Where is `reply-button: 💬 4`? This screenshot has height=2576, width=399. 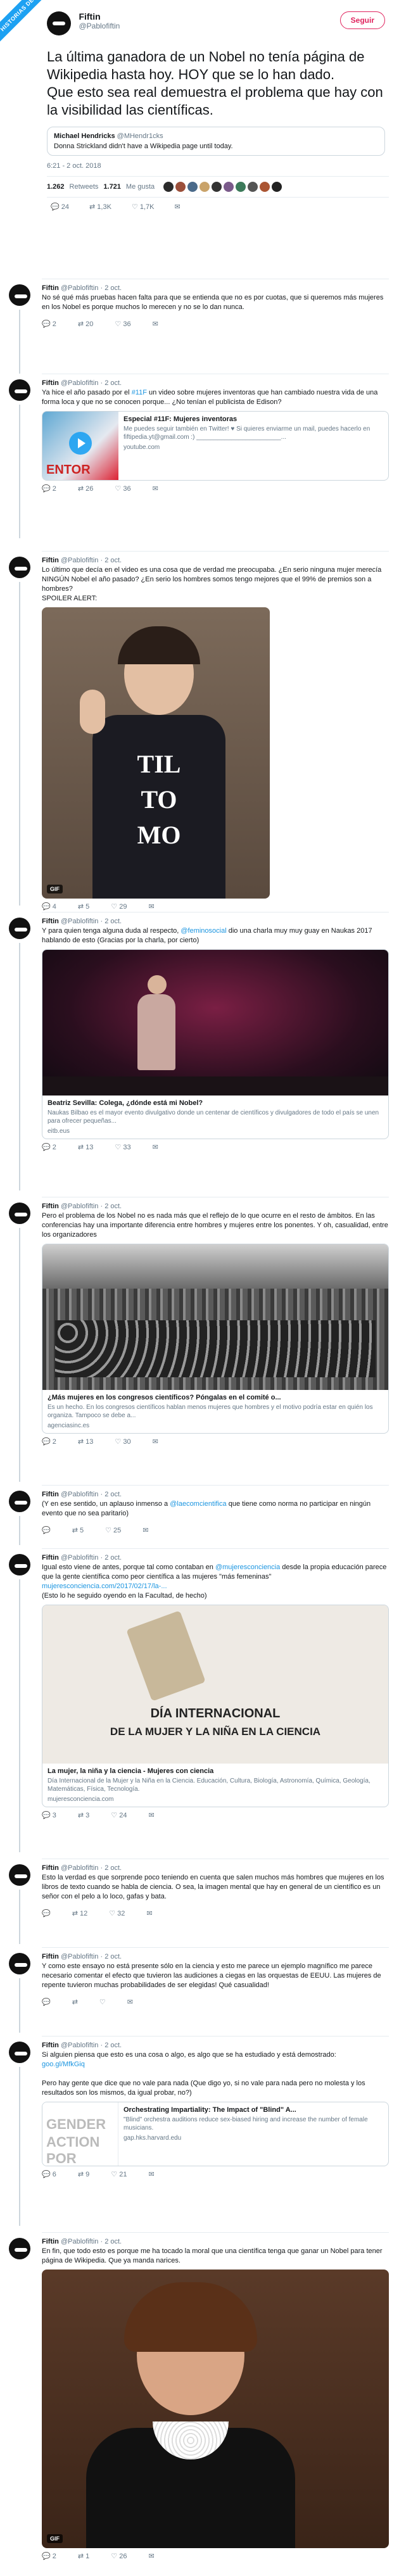
reply-button: 💬 4 is located at coordinates (49, 906).